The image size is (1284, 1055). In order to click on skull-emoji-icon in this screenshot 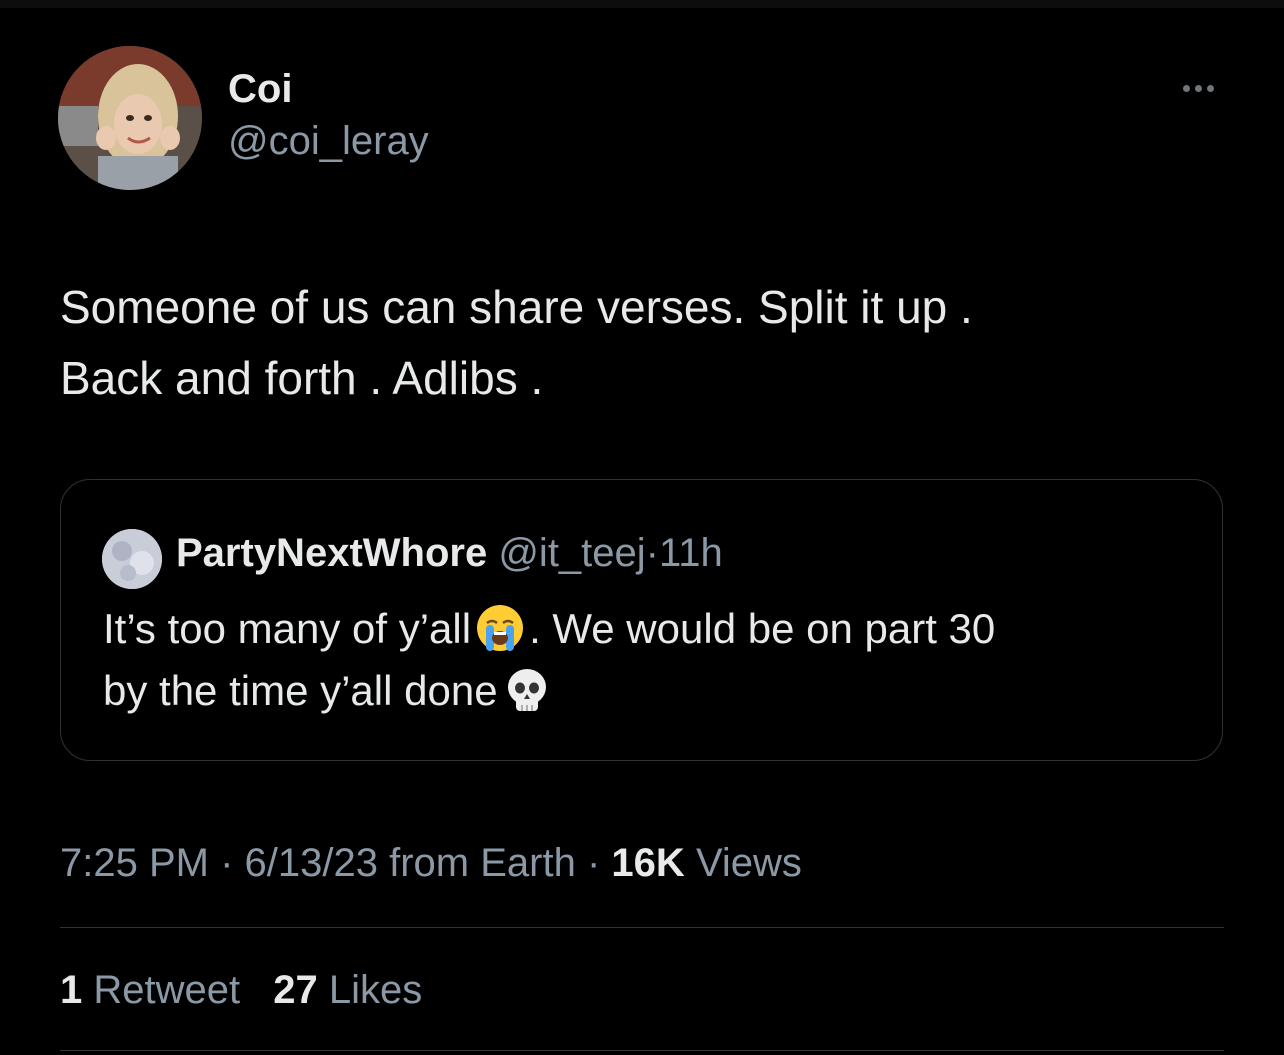, I will do `click(526, 690)`.